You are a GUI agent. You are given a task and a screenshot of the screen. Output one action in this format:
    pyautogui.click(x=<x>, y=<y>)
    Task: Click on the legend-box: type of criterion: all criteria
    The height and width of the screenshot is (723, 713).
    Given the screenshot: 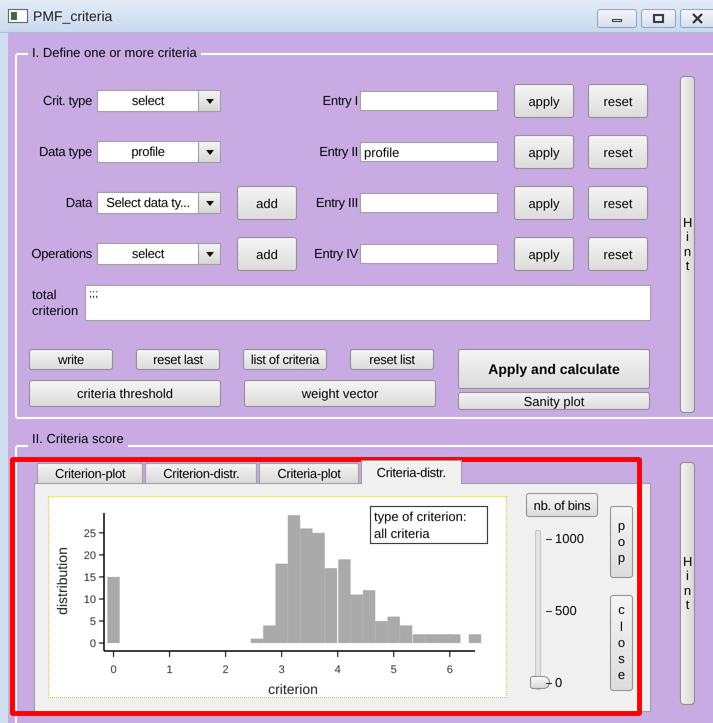 What is the action you would take?
    pyautogui.click(x=429, y=525)
    